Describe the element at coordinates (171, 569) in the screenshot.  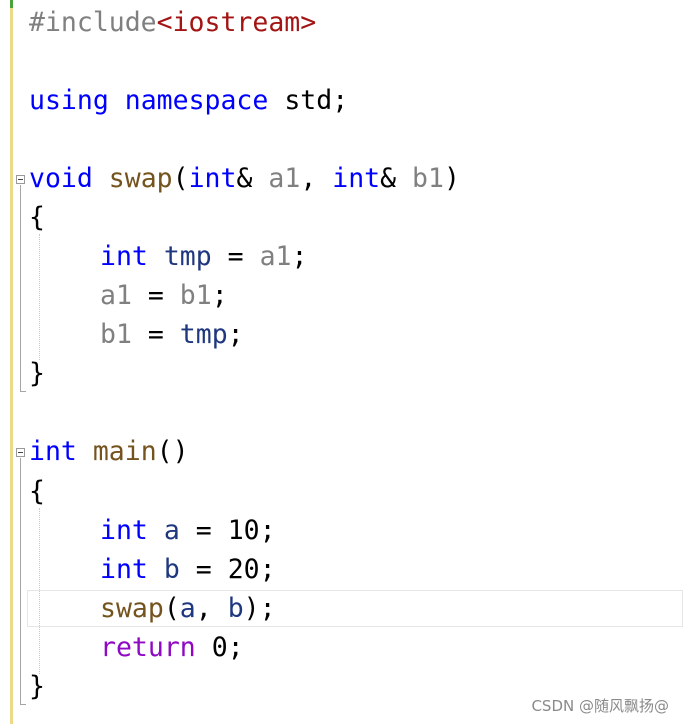
I see `local-var-b: b` at that location.